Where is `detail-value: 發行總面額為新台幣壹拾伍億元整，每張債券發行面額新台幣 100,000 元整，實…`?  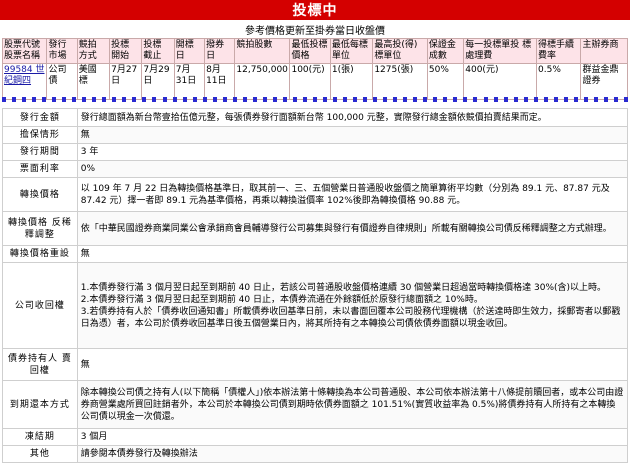 detail-value: 發行總面額為新台幣壹拾伍億元整，每張債券發行面額新台幣 100,000 元整，實… is located at coordinates (352, 117).